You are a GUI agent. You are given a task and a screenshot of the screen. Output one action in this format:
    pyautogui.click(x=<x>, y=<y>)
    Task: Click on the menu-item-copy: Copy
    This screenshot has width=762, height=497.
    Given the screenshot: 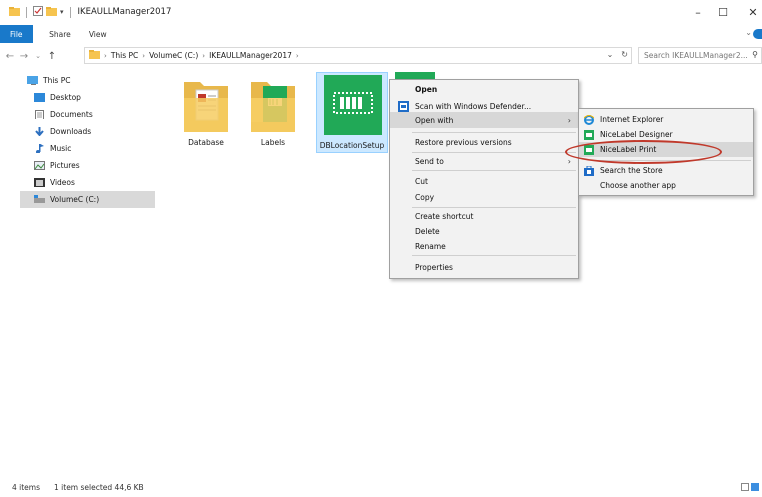 What is the action you would take?
    pyautogui.click(x=484, y=197)
    